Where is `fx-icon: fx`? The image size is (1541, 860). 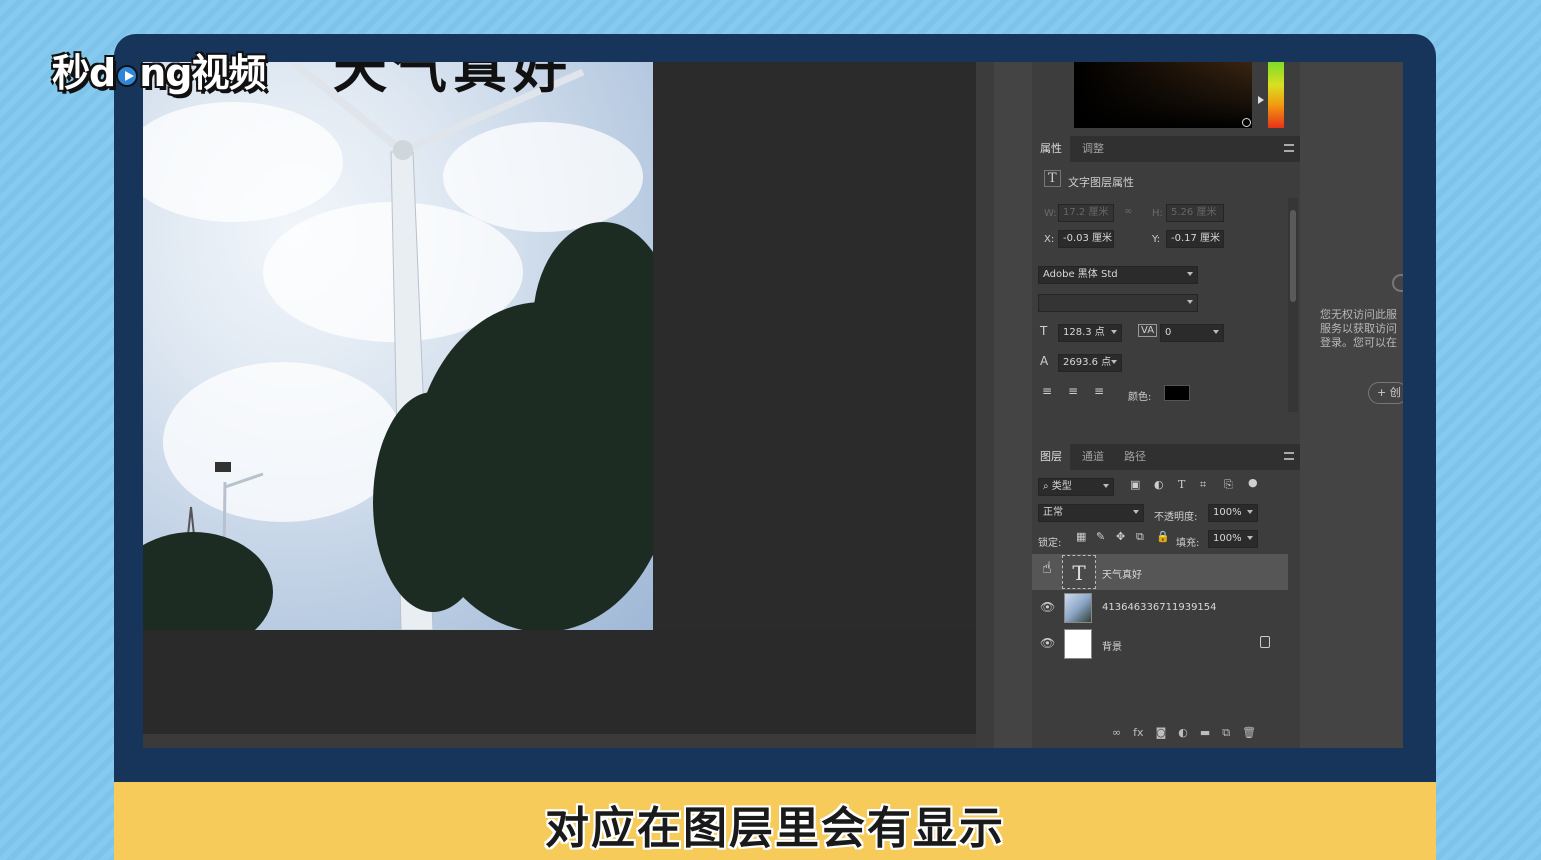 fx-icon: fx is located at coordinates (1138, 733).